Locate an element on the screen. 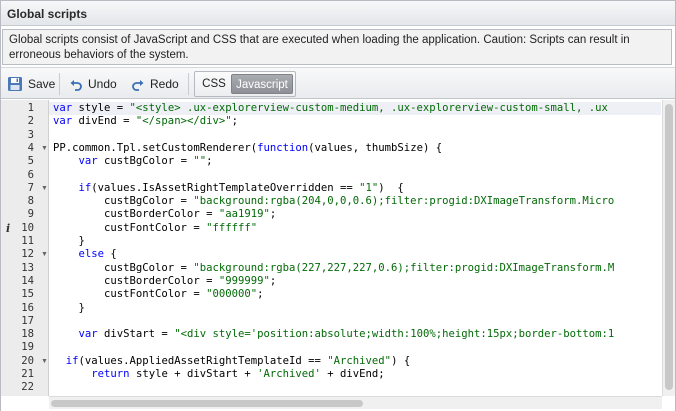  code-line: custBorderColor = "aa1919"; is located at coordinates (355, 214).